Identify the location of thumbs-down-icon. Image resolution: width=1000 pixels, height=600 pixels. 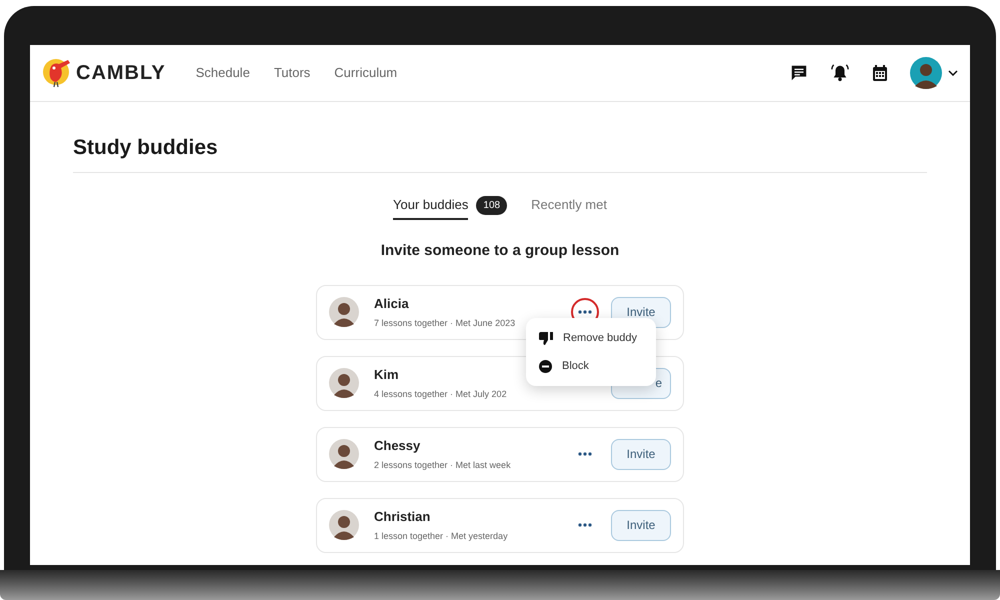
(546, 338).